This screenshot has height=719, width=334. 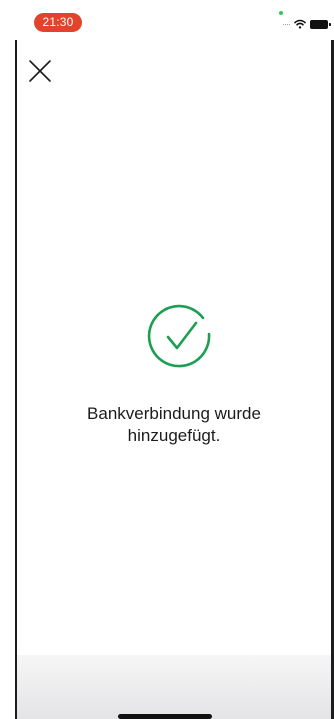 I want to click on close-button, so click(x=40, y=71).